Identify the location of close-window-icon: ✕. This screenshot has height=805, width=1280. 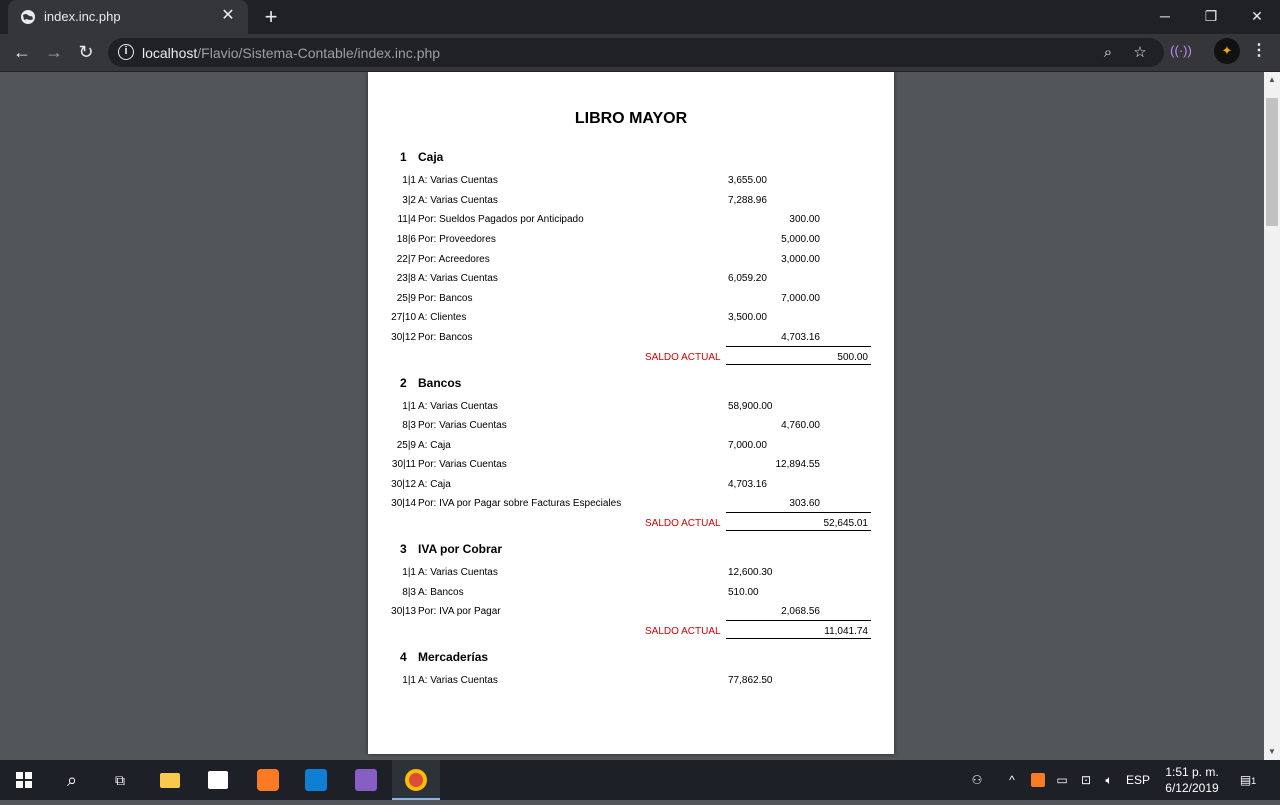
(1257, 16).